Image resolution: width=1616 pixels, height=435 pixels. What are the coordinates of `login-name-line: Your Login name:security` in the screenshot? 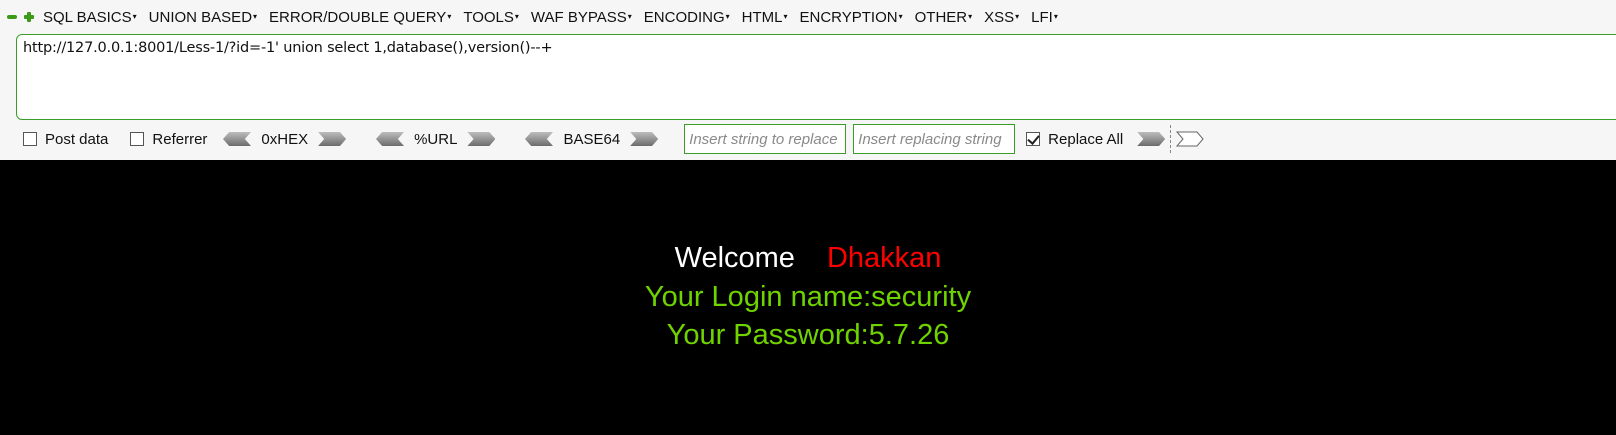 It's located at (808, 297).